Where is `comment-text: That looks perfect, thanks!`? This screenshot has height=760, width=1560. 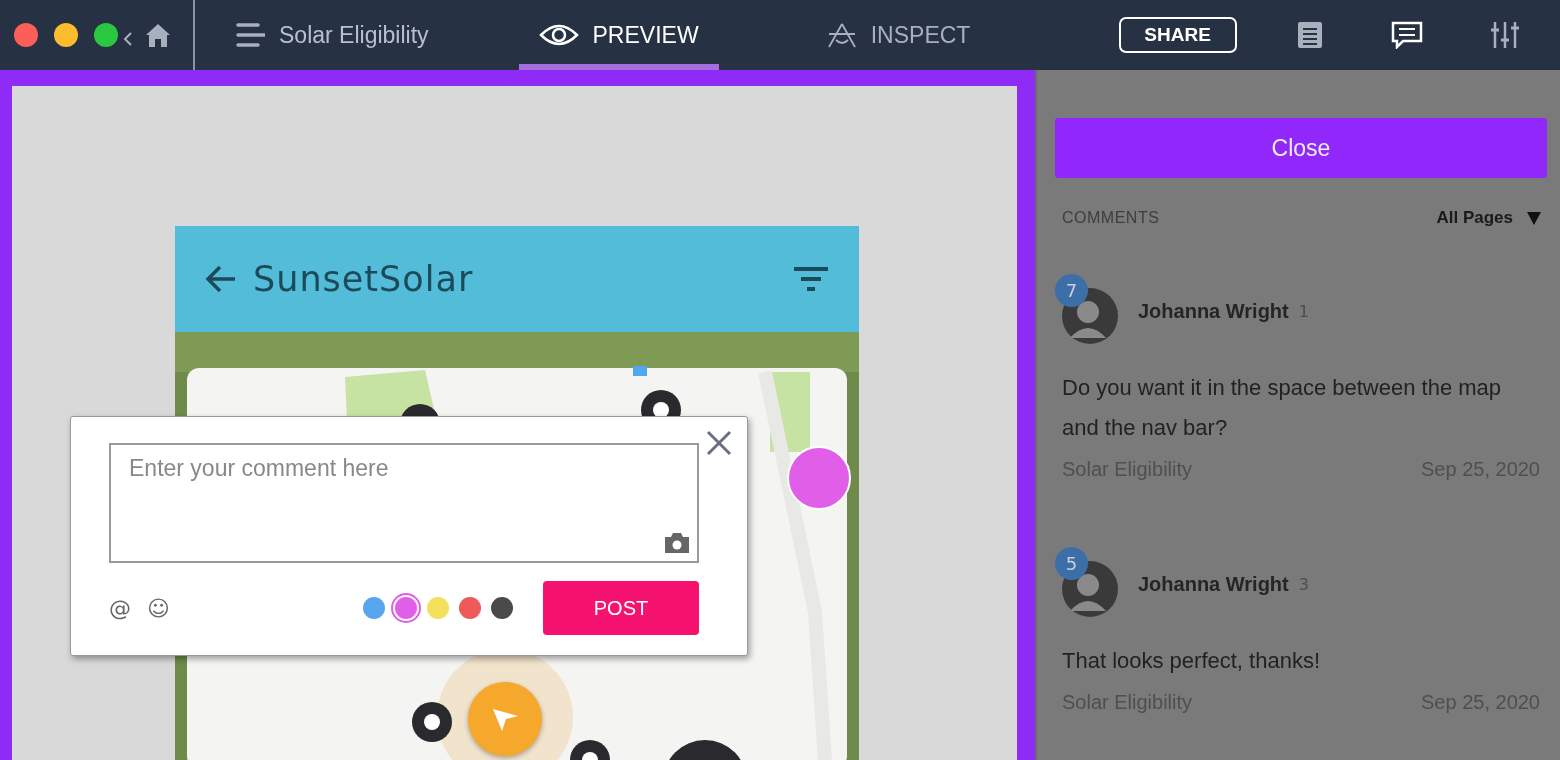 comment-text: That looks perfect, thanks! is located at coordinates (1192, 661).